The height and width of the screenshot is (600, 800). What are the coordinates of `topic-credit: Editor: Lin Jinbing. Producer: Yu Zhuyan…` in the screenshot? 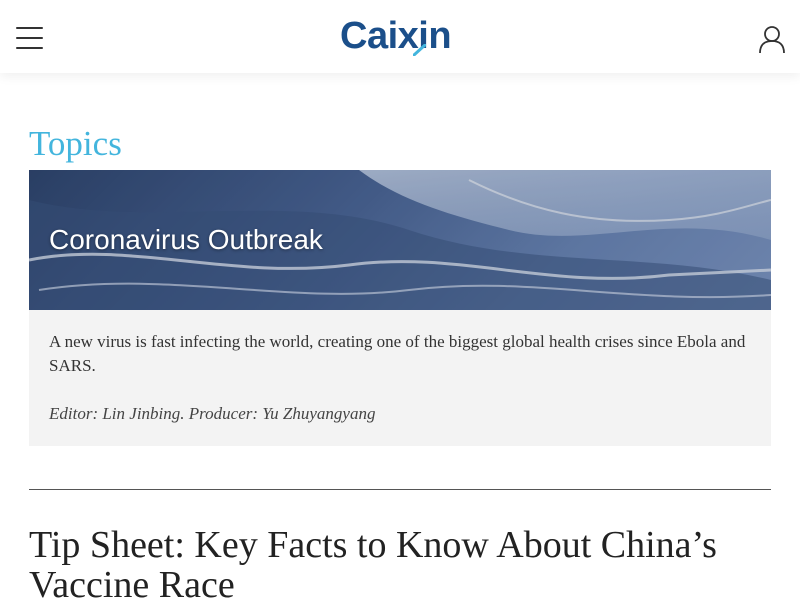 It's located at (212, 413).